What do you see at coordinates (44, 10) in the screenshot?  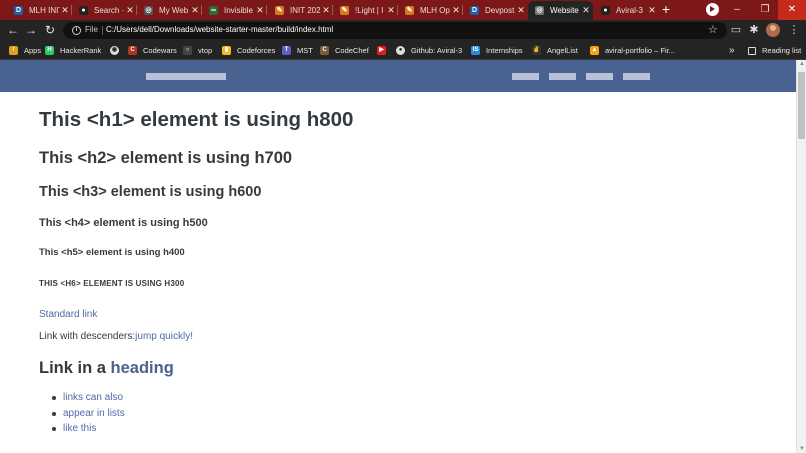 I see `tab-title: MLH INIT` at bounding box center [44, 10].